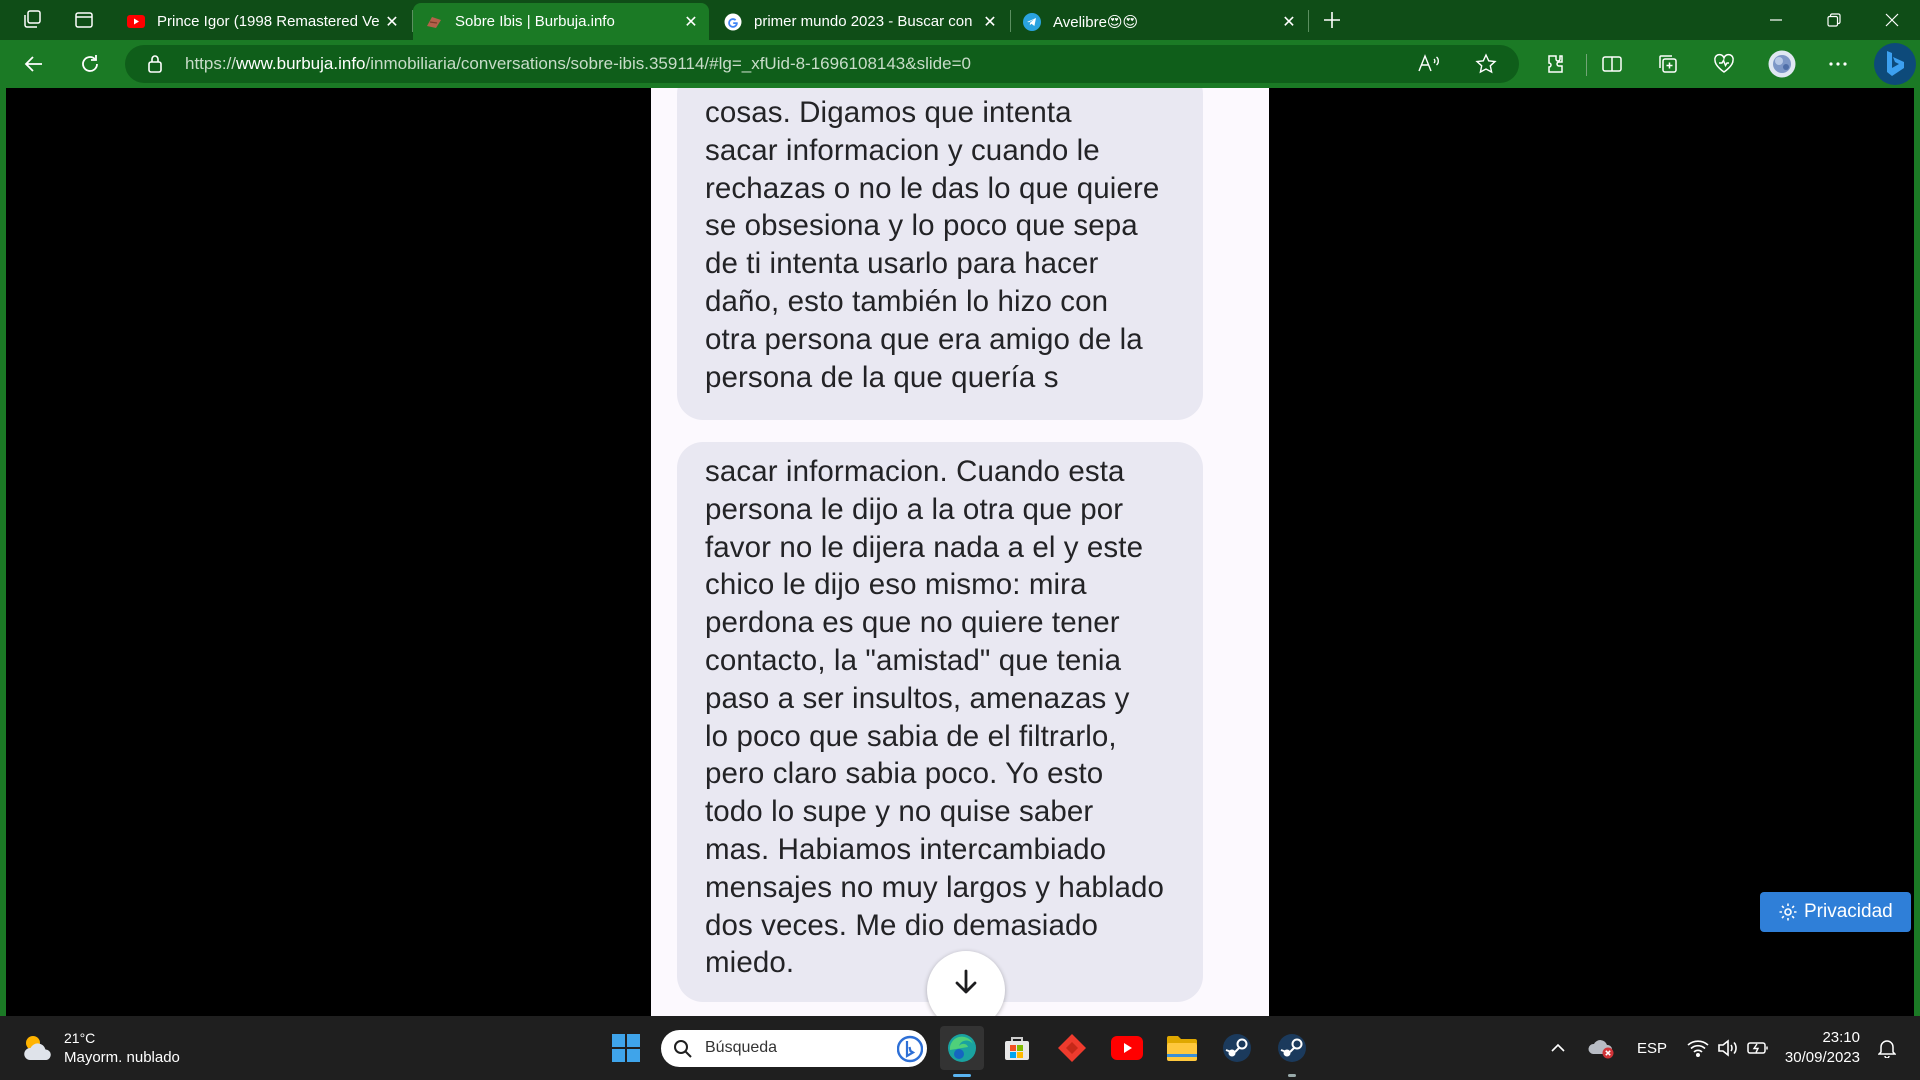  Describe the element at coordinates (1602, 1048) in the screenshot. I see `onedrive-error-icon` at that location.